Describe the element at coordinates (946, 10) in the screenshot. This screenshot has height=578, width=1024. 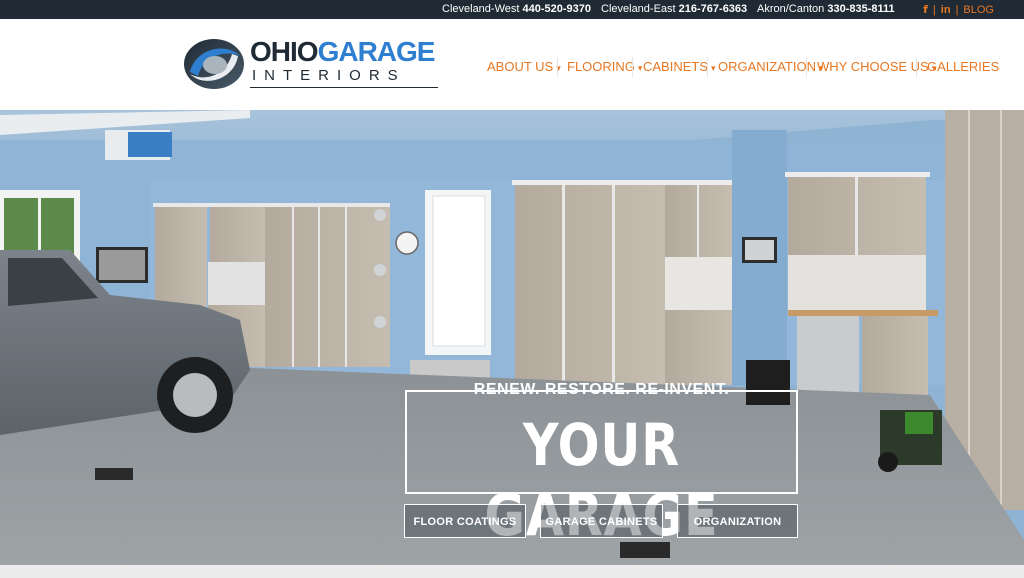
I see `linkedin-icon: in` at that location.